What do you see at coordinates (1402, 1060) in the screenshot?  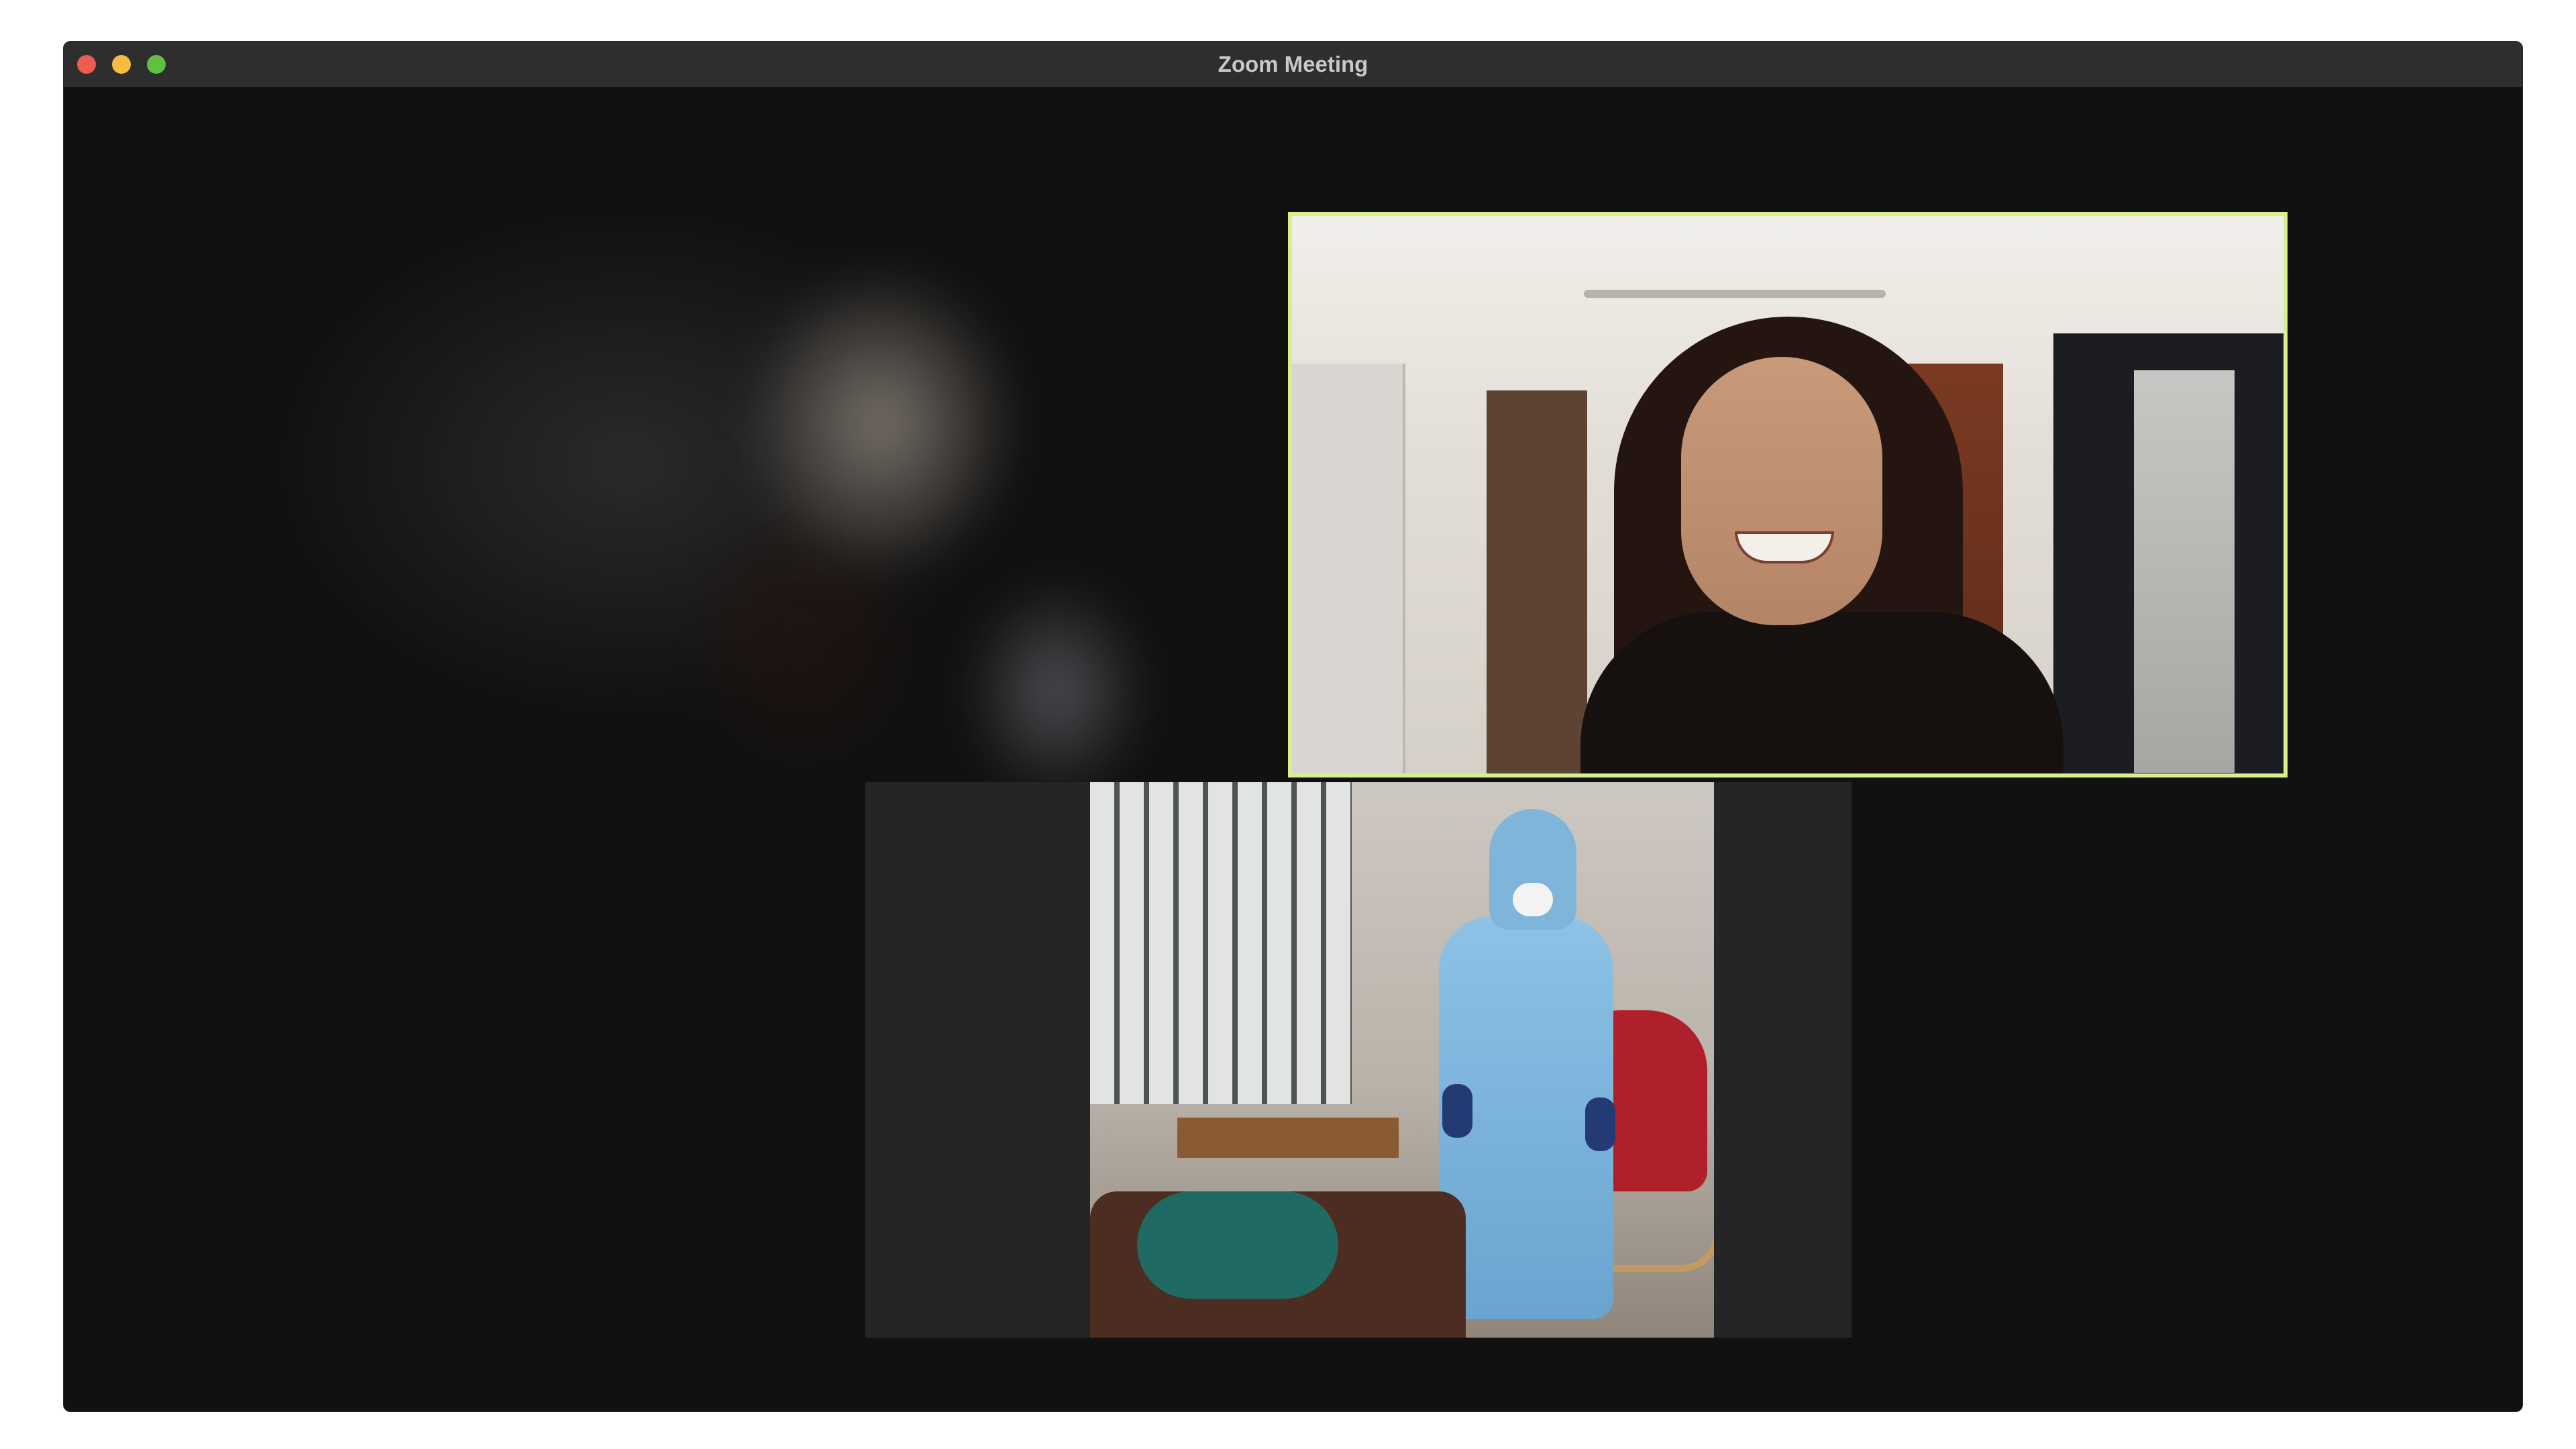 I see `participant-video-feed` at bounding box center [1402, 1060].